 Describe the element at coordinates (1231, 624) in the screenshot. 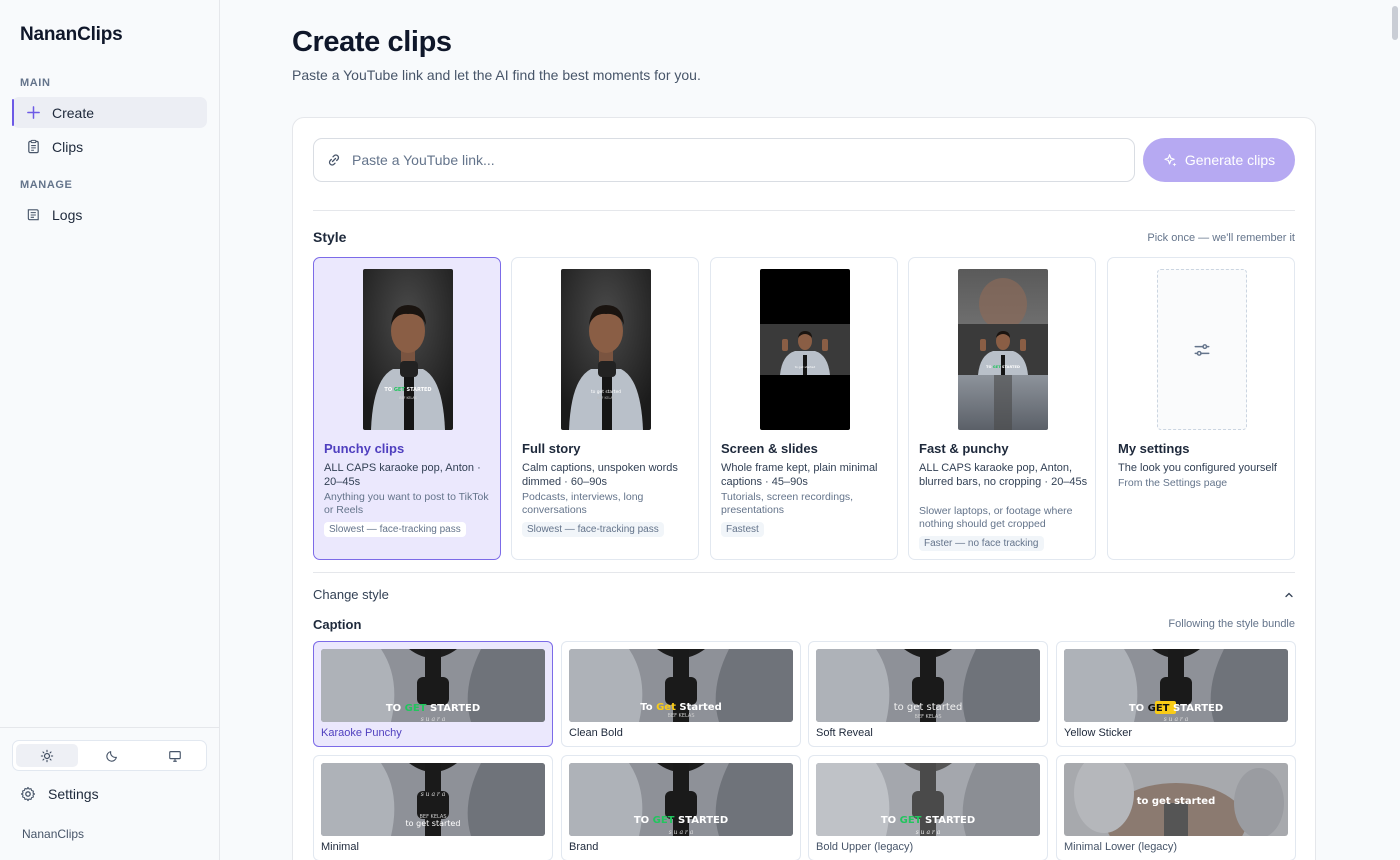

I see `caption-section-hint: Following the style bundle` at that location.